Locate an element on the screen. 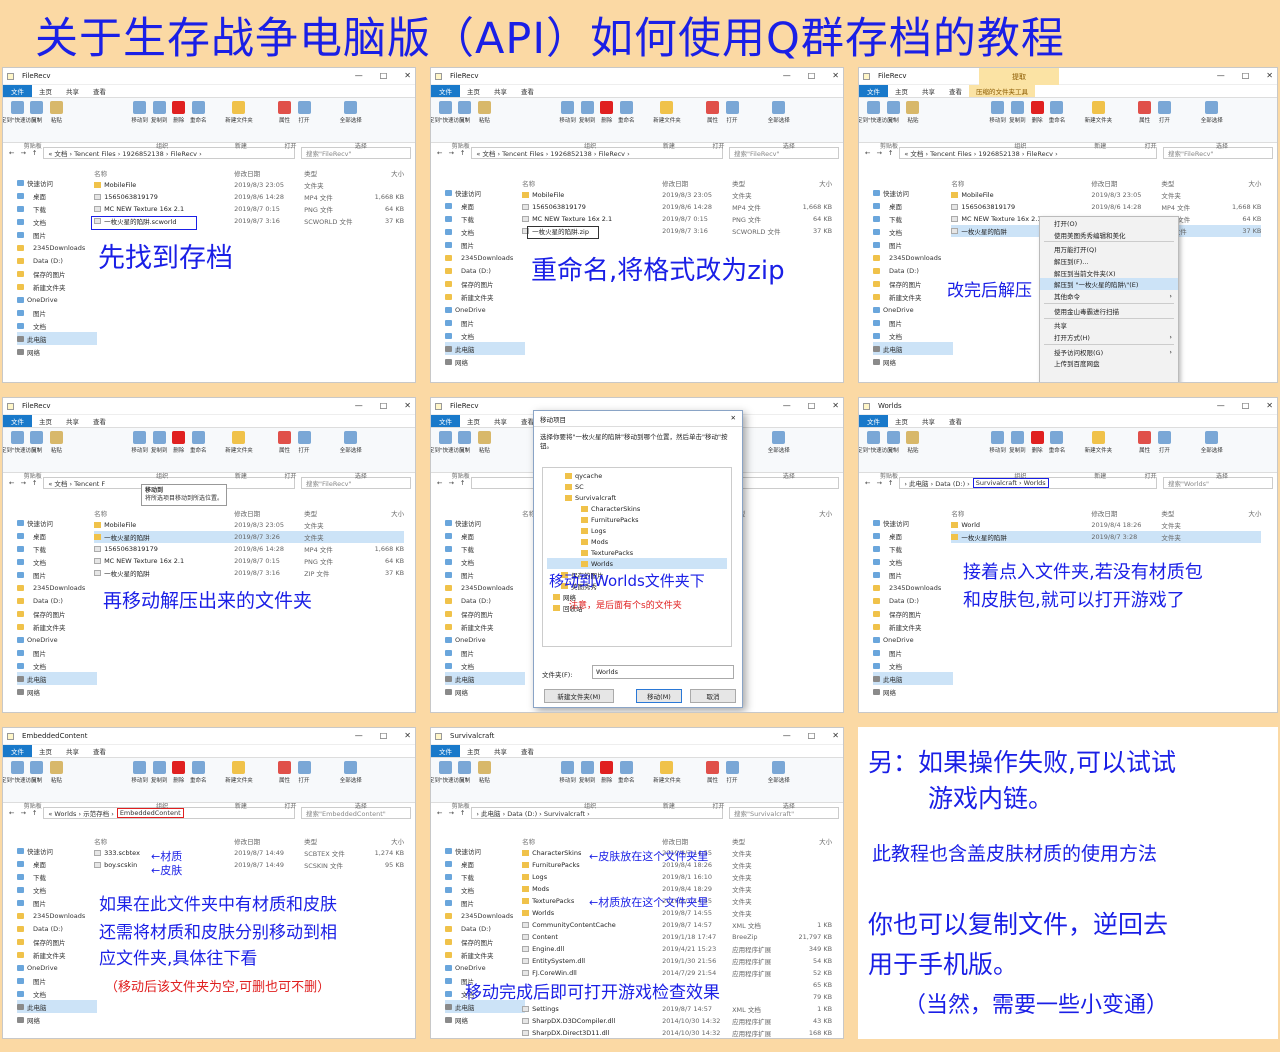 This screenshot has width=1280, height=1052. ribbon-delete-button: 删除 is located at coordinates (178, 116).